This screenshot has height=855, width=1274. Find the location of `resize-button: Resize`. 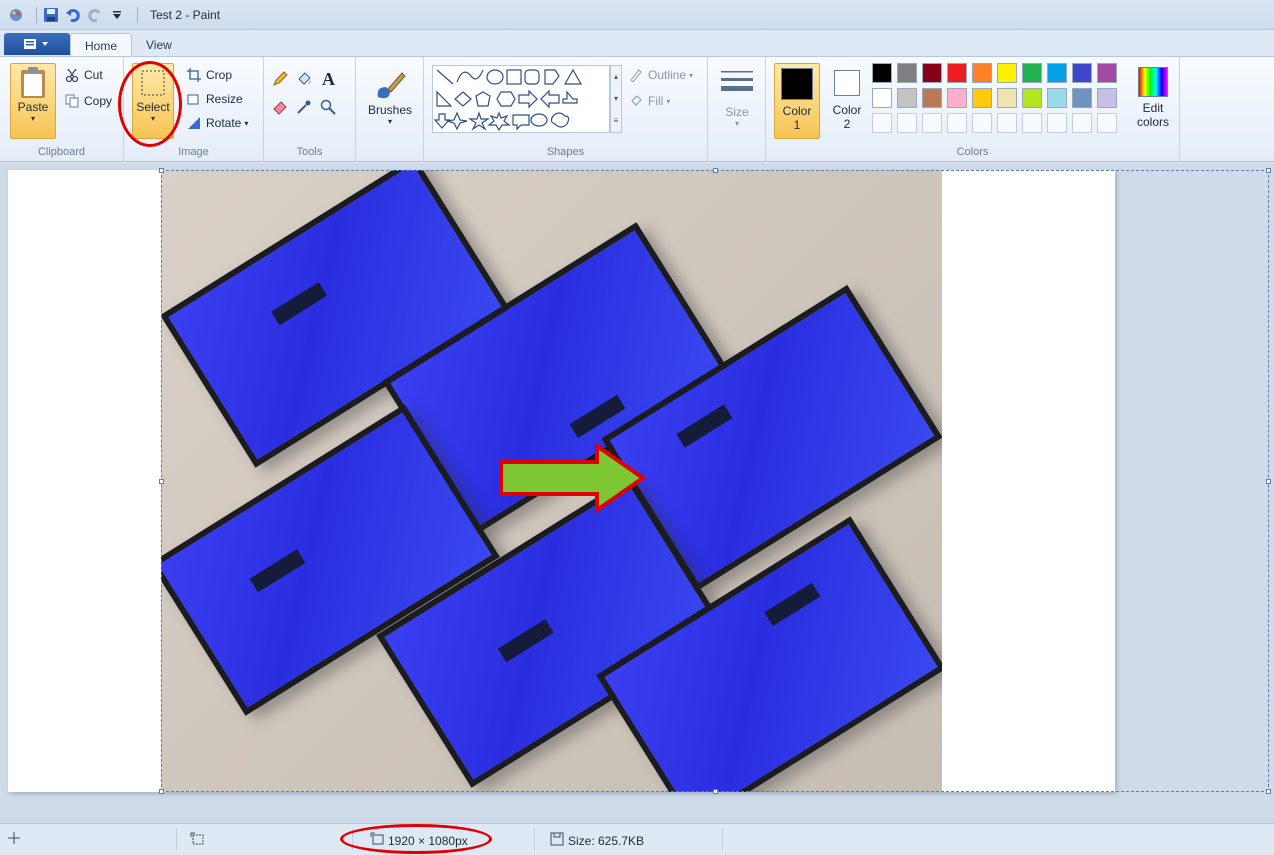

resize-button: Resize is located at coordinates (214, 99).